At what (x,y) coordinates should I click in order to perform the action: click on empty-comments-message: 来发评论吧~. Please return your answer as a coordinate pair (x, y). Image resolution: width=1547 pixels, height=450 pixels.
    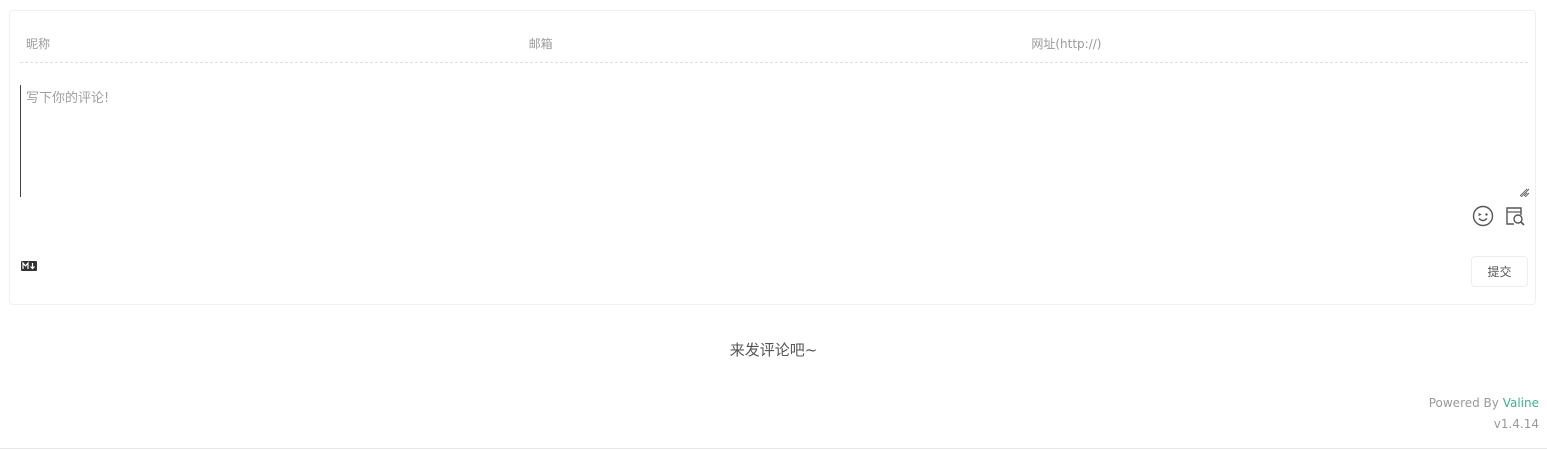
    Looking at the image, I should click on (773, 350).